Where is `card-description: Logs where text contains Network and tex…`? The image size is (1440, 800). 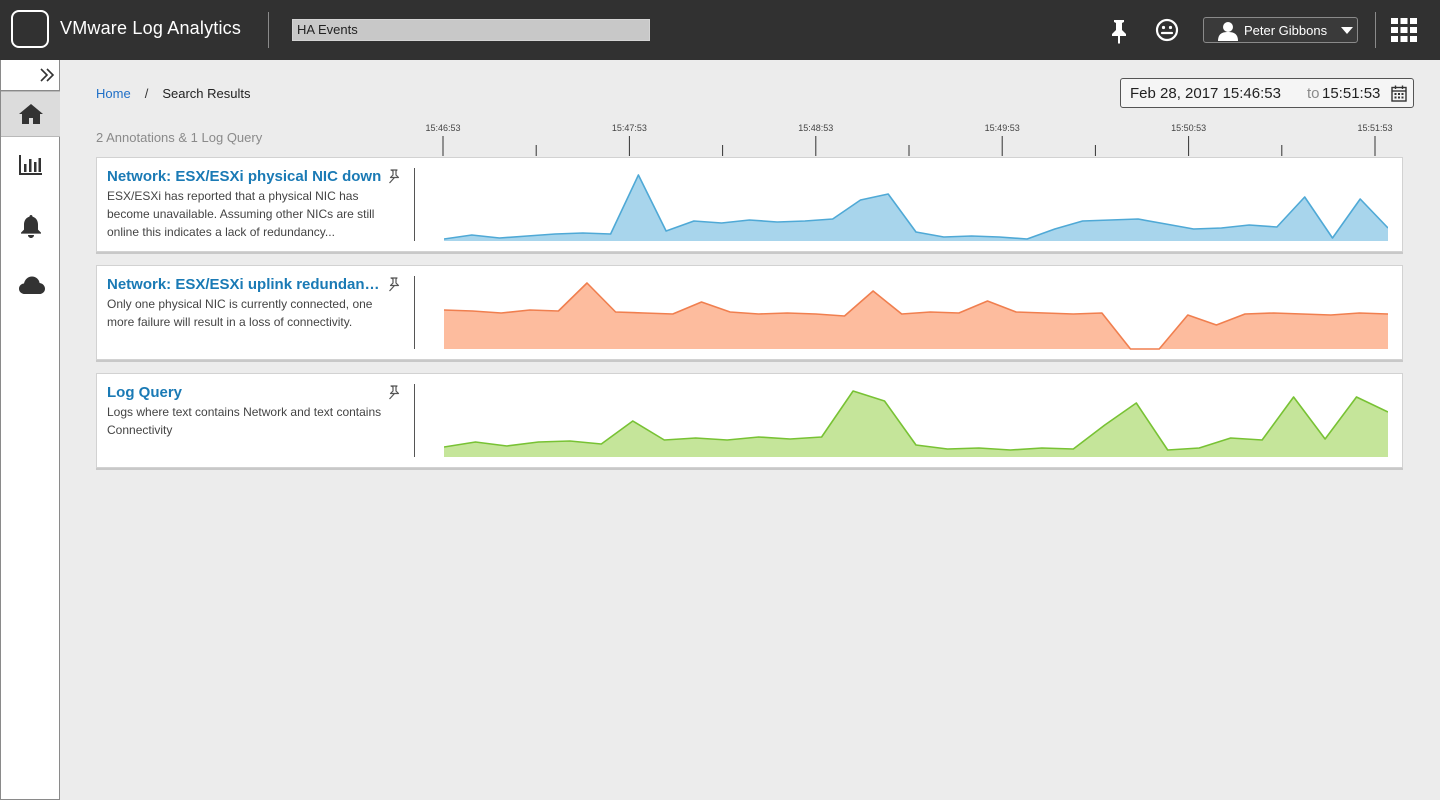
card-description: Logs where text contains Network and tex… is located at coordinates (244, 421).